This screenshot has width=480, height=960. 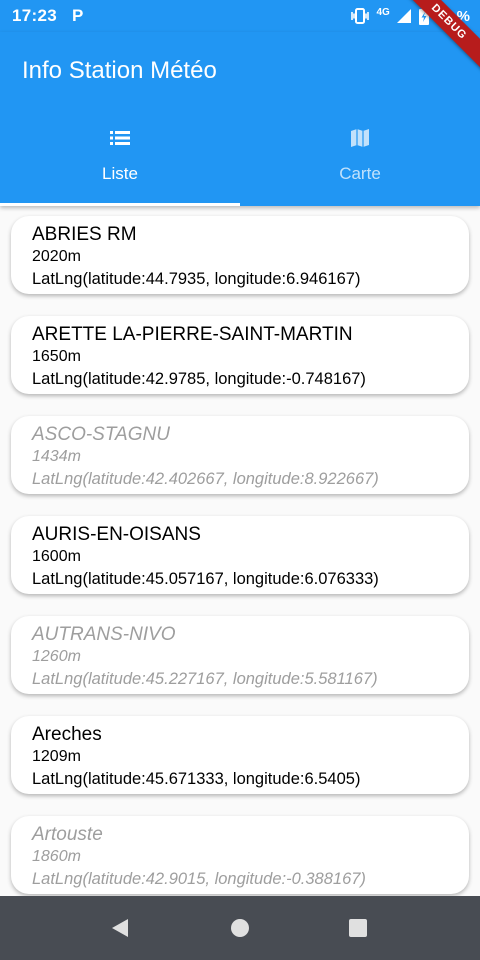 What do you see at coordinates (56, 756) in the screenshot?
I see `station-altitude: 1209m` at bounding box center [56, 756].